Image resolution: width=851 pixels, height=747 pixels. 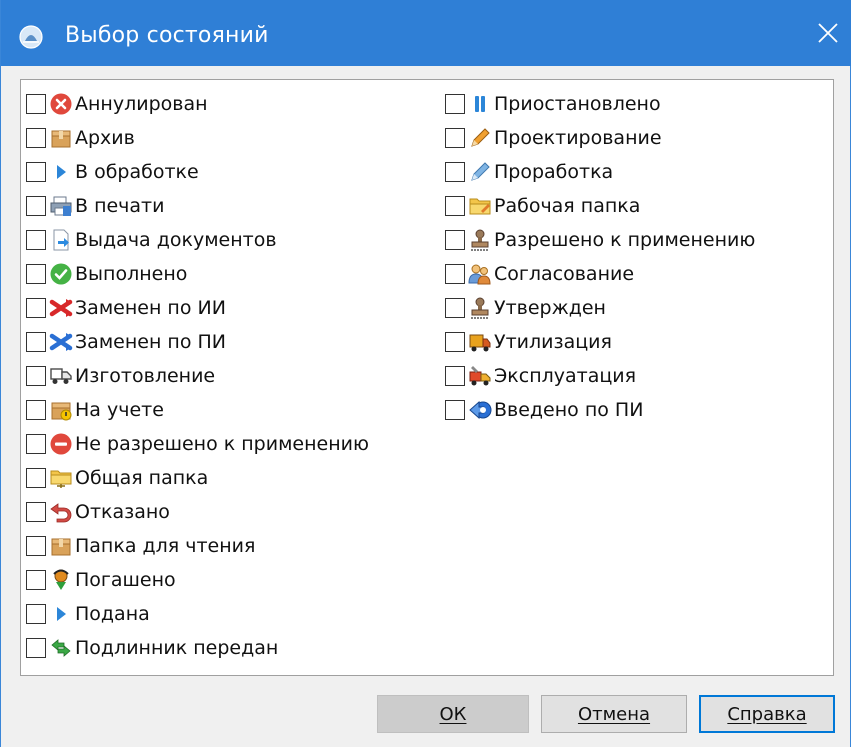 What do you see at coordinates (197, 308) in the screenshot?
I see `state-item-replaced-ii: Заменен по ИИ` at bounding box center [197, 308].